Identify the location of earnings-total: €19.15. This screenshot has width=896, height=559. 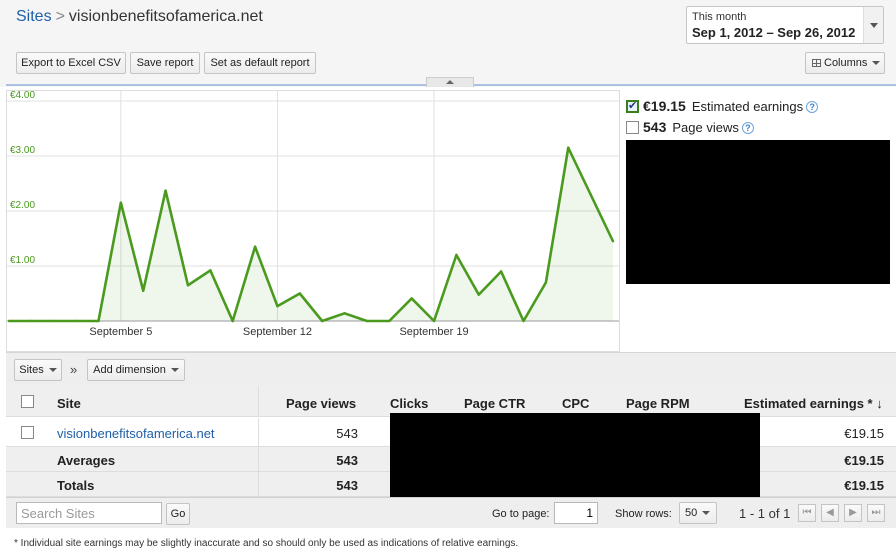
(664, 106).